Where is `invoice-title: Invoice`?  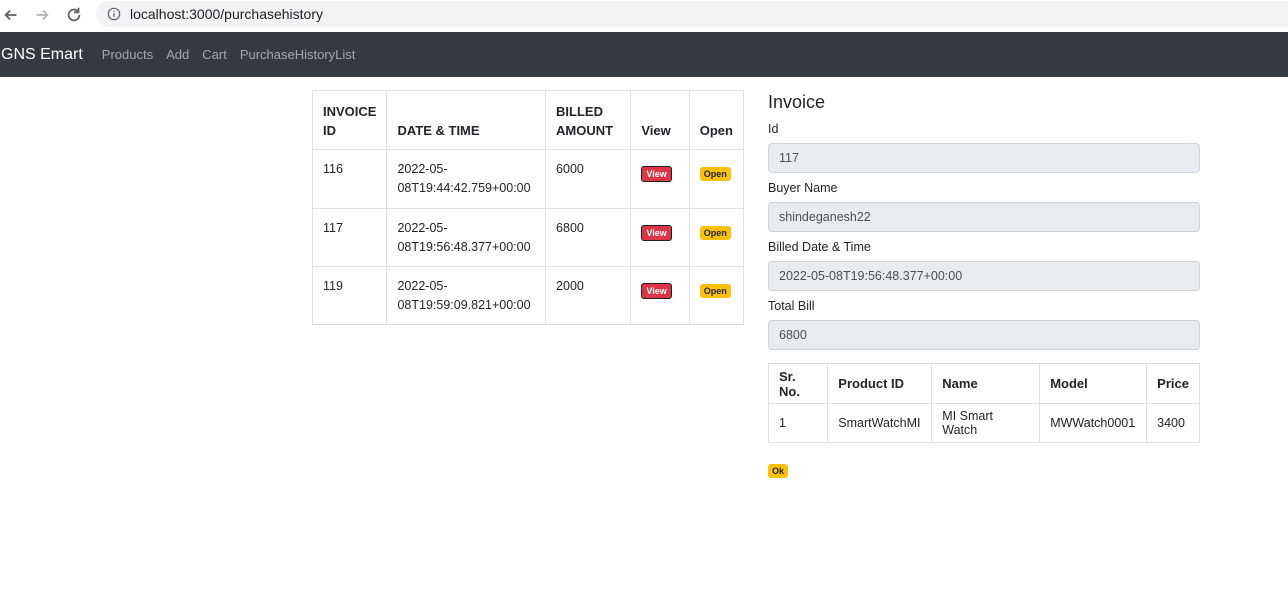
invoice-title: Invoice is located at coordinates (797, 102).